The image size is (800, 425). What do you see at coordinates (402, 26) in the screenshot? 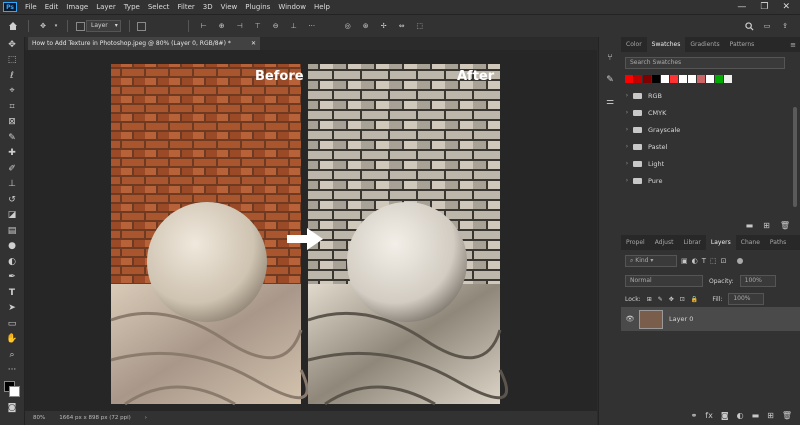
I see `3d-slide-icon: ⇔` at bounding box center [402, 26].